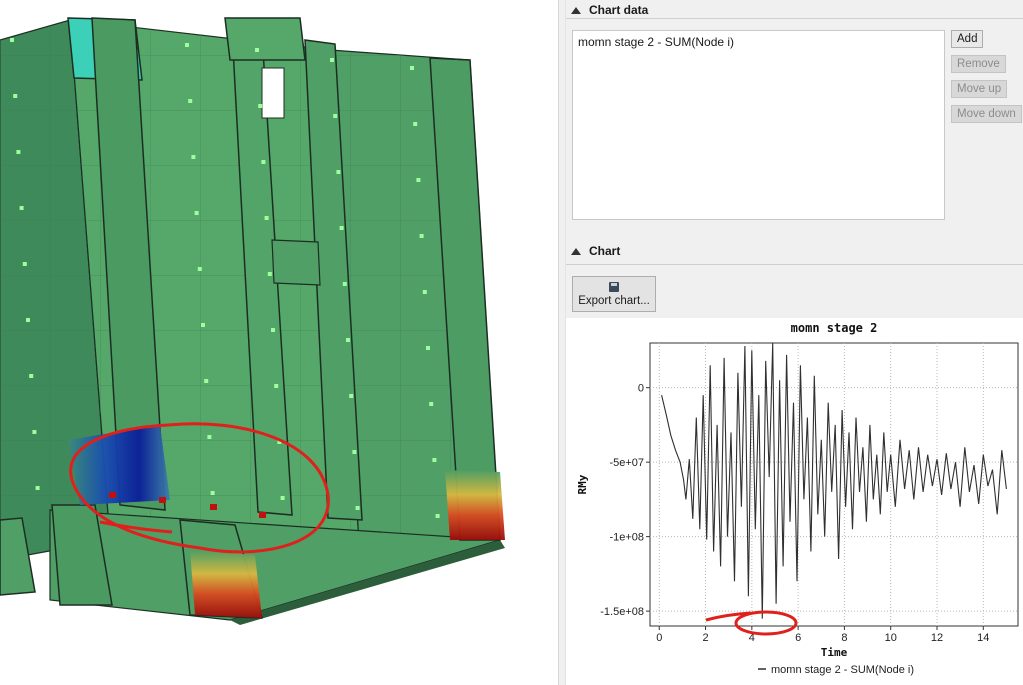 This screenshot has width=1023, height=685. What do you see at coordinates (226, 584) in the screenshot?
I see `contour-hot-bottom` at bounding box center [226, 584].